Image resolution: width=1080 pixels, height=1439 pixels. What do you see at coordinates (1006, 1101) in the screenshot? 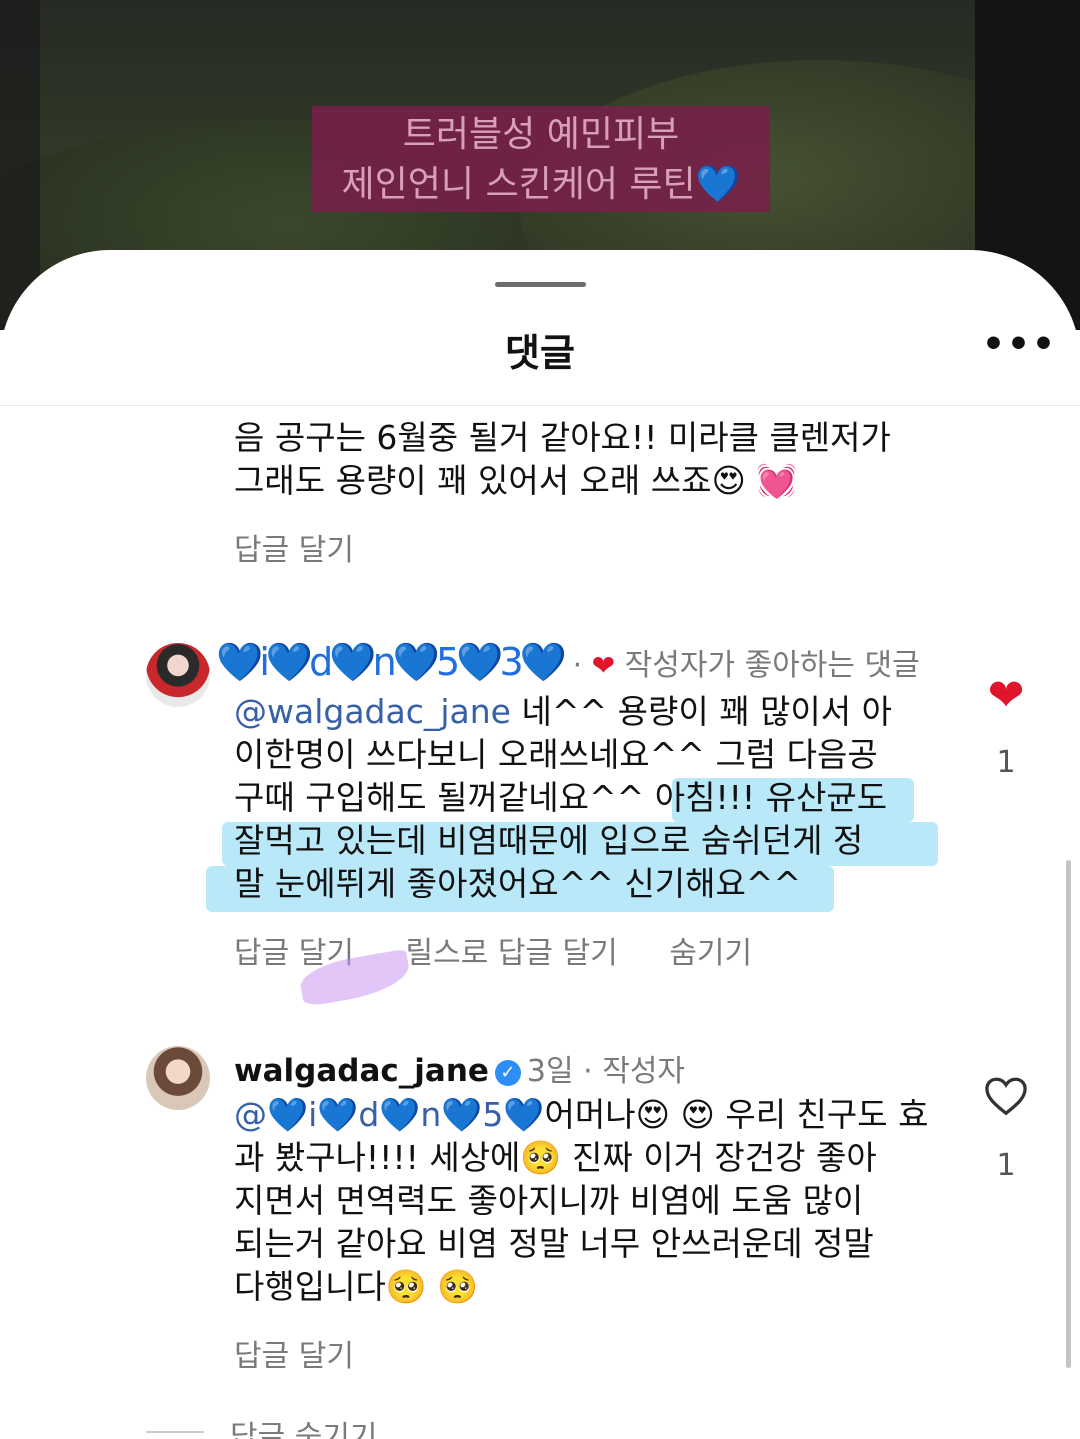
I see `heart-outline-icon` at bounding box center [1006, 1101].